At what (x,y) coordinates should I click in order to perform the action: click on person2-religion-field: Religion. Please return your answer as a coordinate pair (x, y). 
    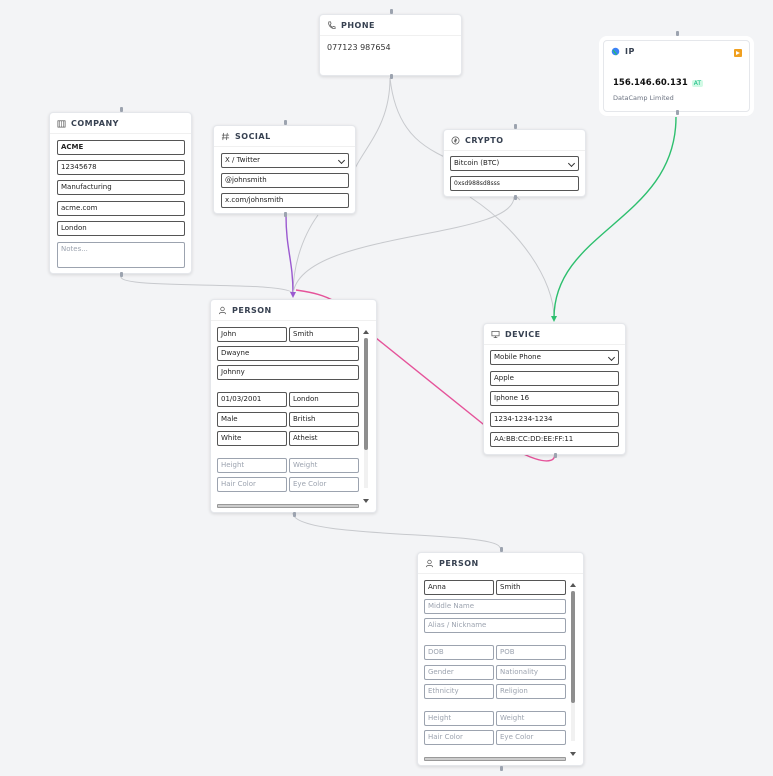
    Looking at the image, I should click on (531, 691).